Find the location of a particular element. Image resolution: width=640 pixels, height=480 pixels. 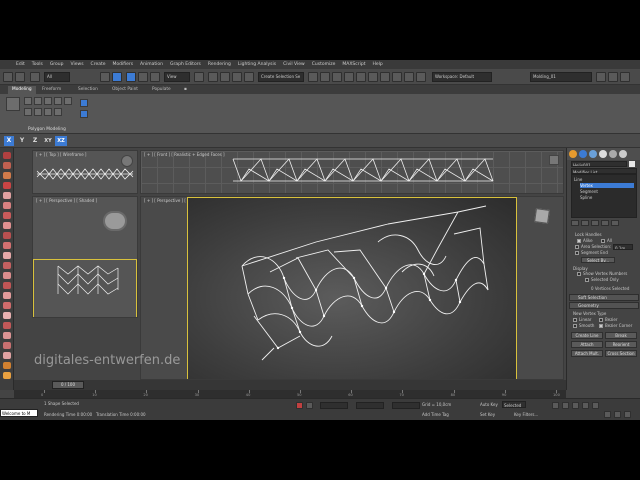

axis-xz-button: XZ is located at coordinates (61, 141).